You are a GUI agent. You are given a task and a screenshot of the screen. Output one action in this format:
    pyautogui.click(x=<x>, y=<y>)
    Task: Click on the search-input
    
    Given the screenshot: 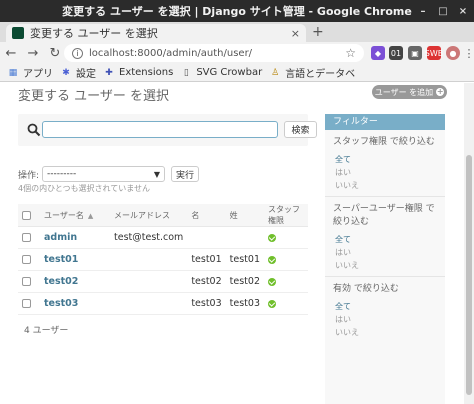 What is the action you would take?
    pyautogui.click(x=160, y=129)
    